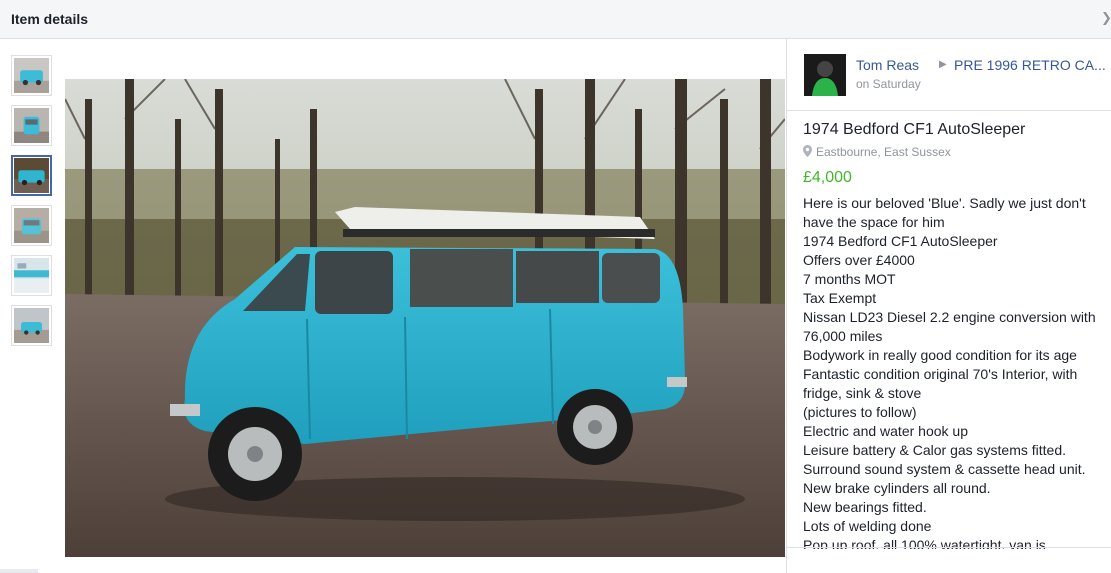  I want to click on description-line: fridge, sink & stove, so click(862, 393).